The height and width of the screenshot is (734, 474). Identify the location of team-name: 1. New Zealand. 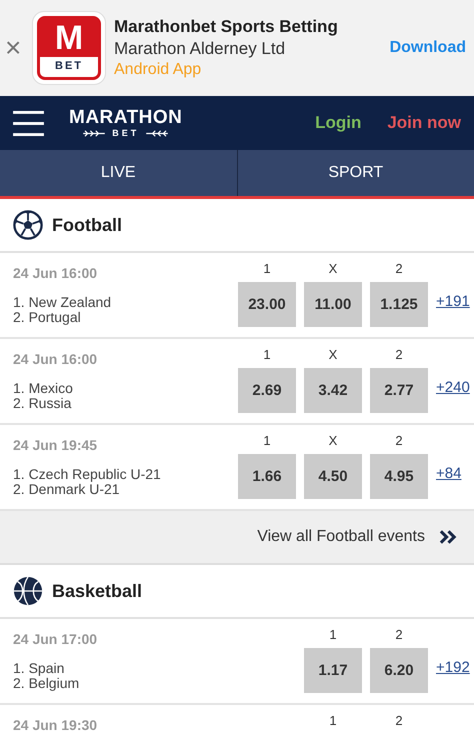
(62, 302).